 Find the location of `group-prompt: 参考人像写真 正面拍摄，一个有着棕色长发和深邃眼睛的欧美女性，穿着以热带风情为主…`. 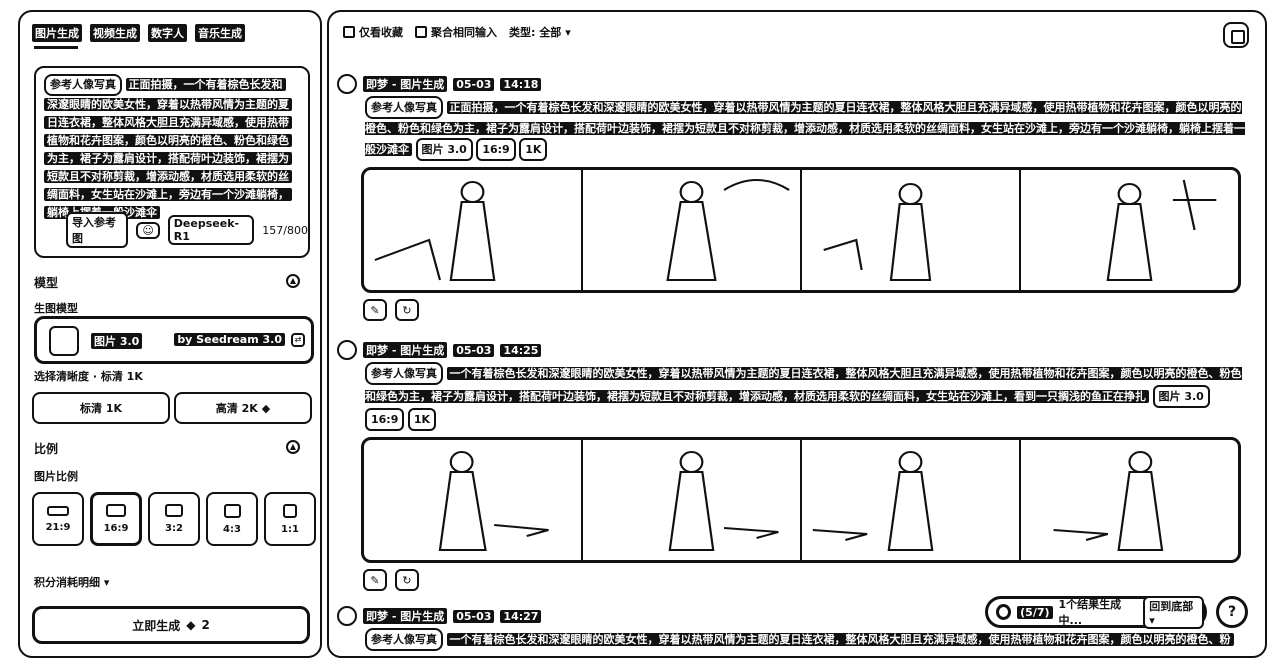

group-prompt: 参考人像写真 正面拍摄，一个有着棕色长发和深邃眼睛的欧美女性，穿着以热带风情为主… is located at coordinates (807, 128).